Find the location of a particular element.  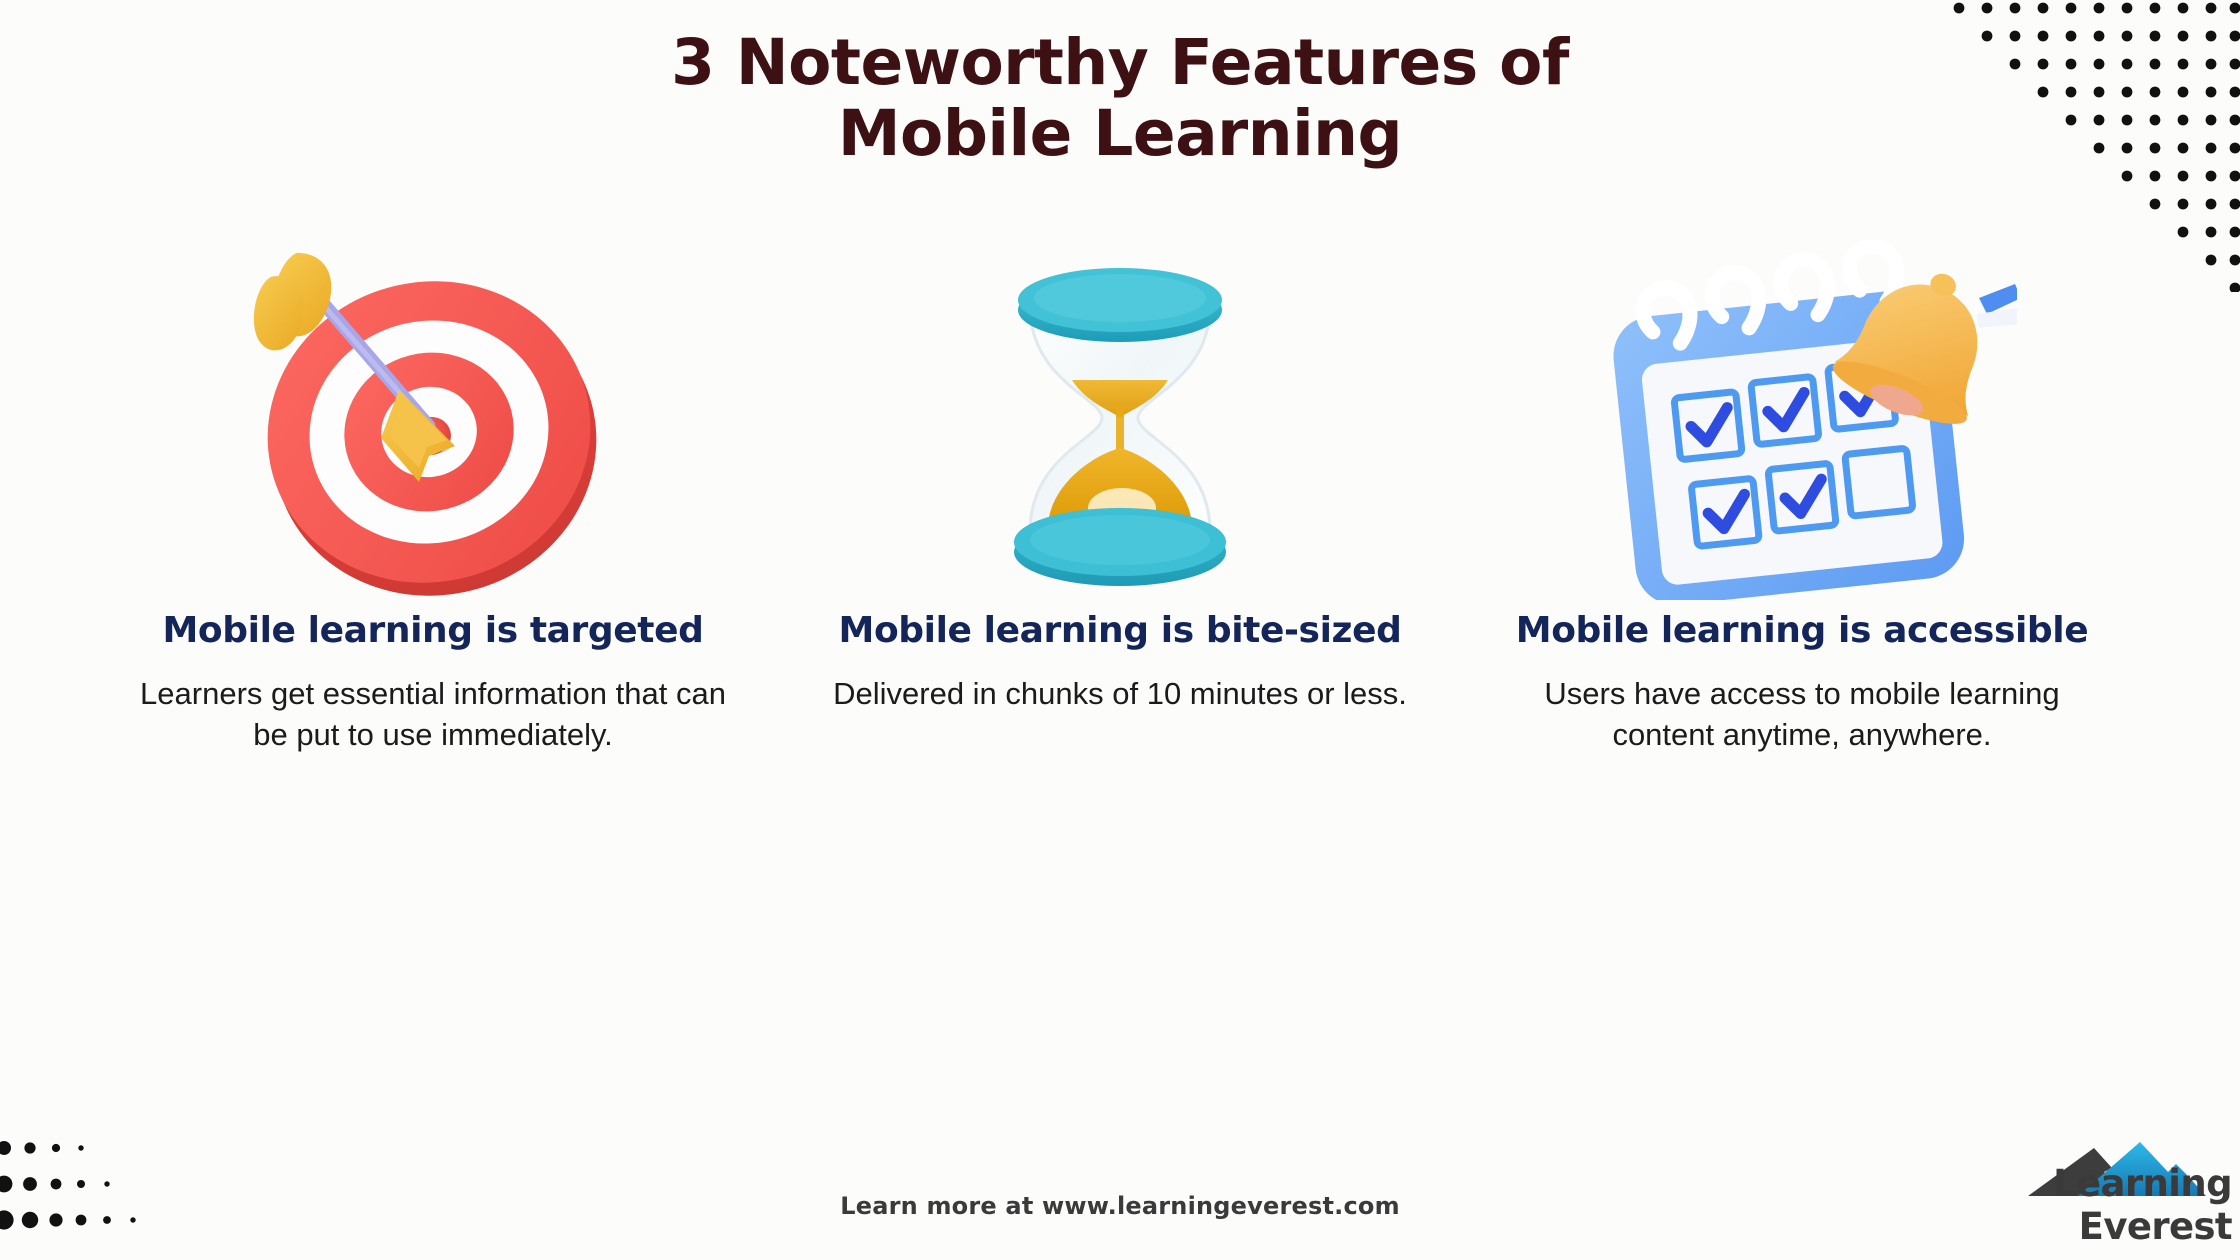

decorative-dots-bottom-left is located at coordinates (68, 1185).